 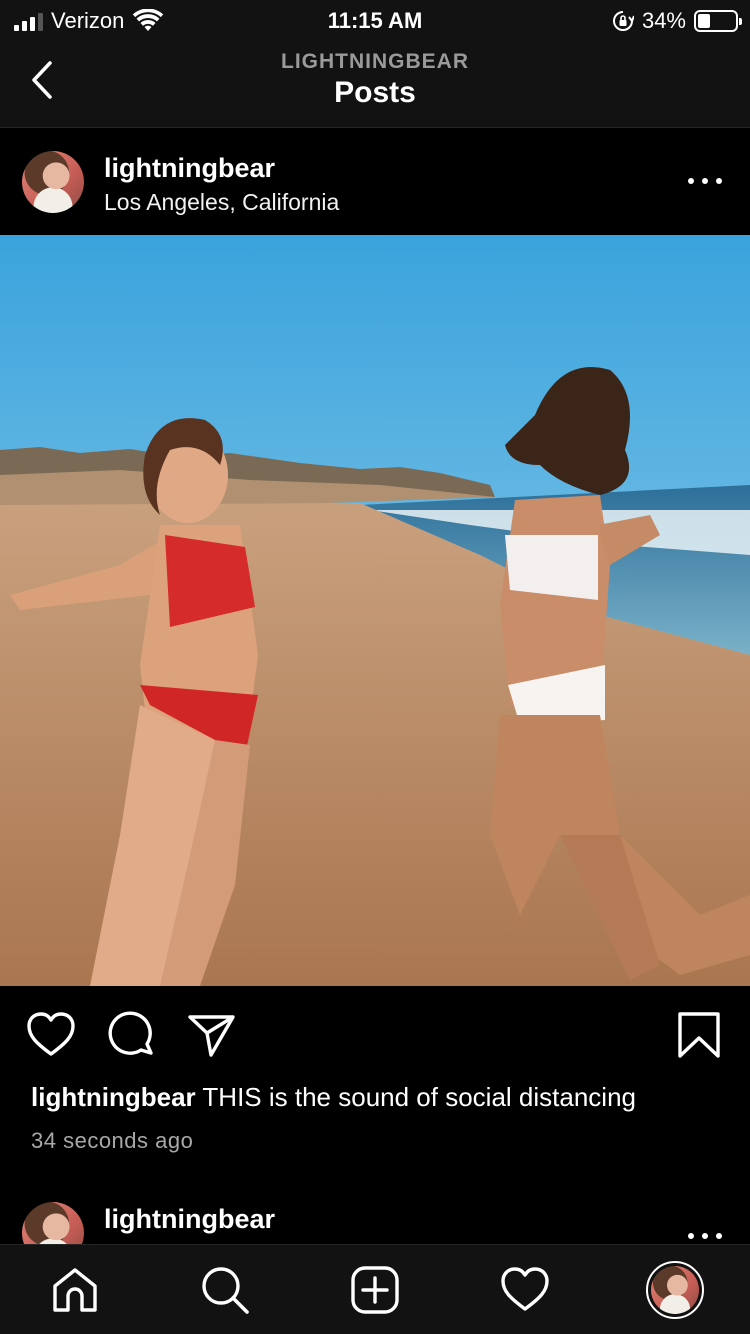 I want to click on avatar, so click(x=53, y=182).